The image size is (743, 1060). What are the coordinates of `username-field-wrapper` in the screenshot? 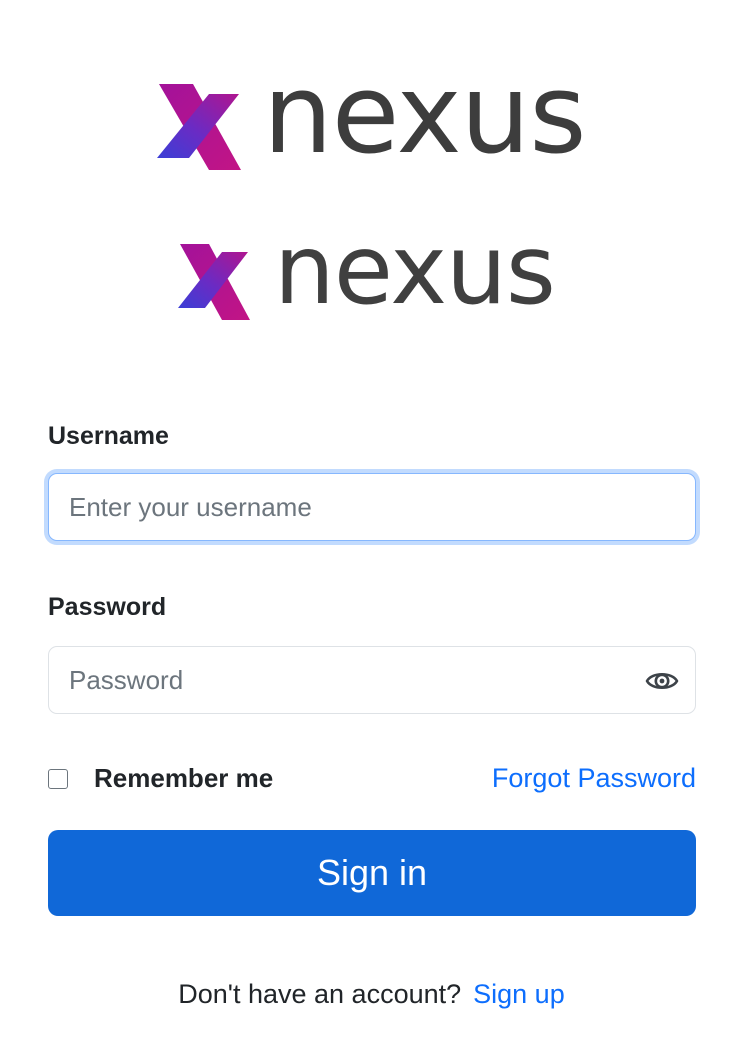 It's located at (372, 507).